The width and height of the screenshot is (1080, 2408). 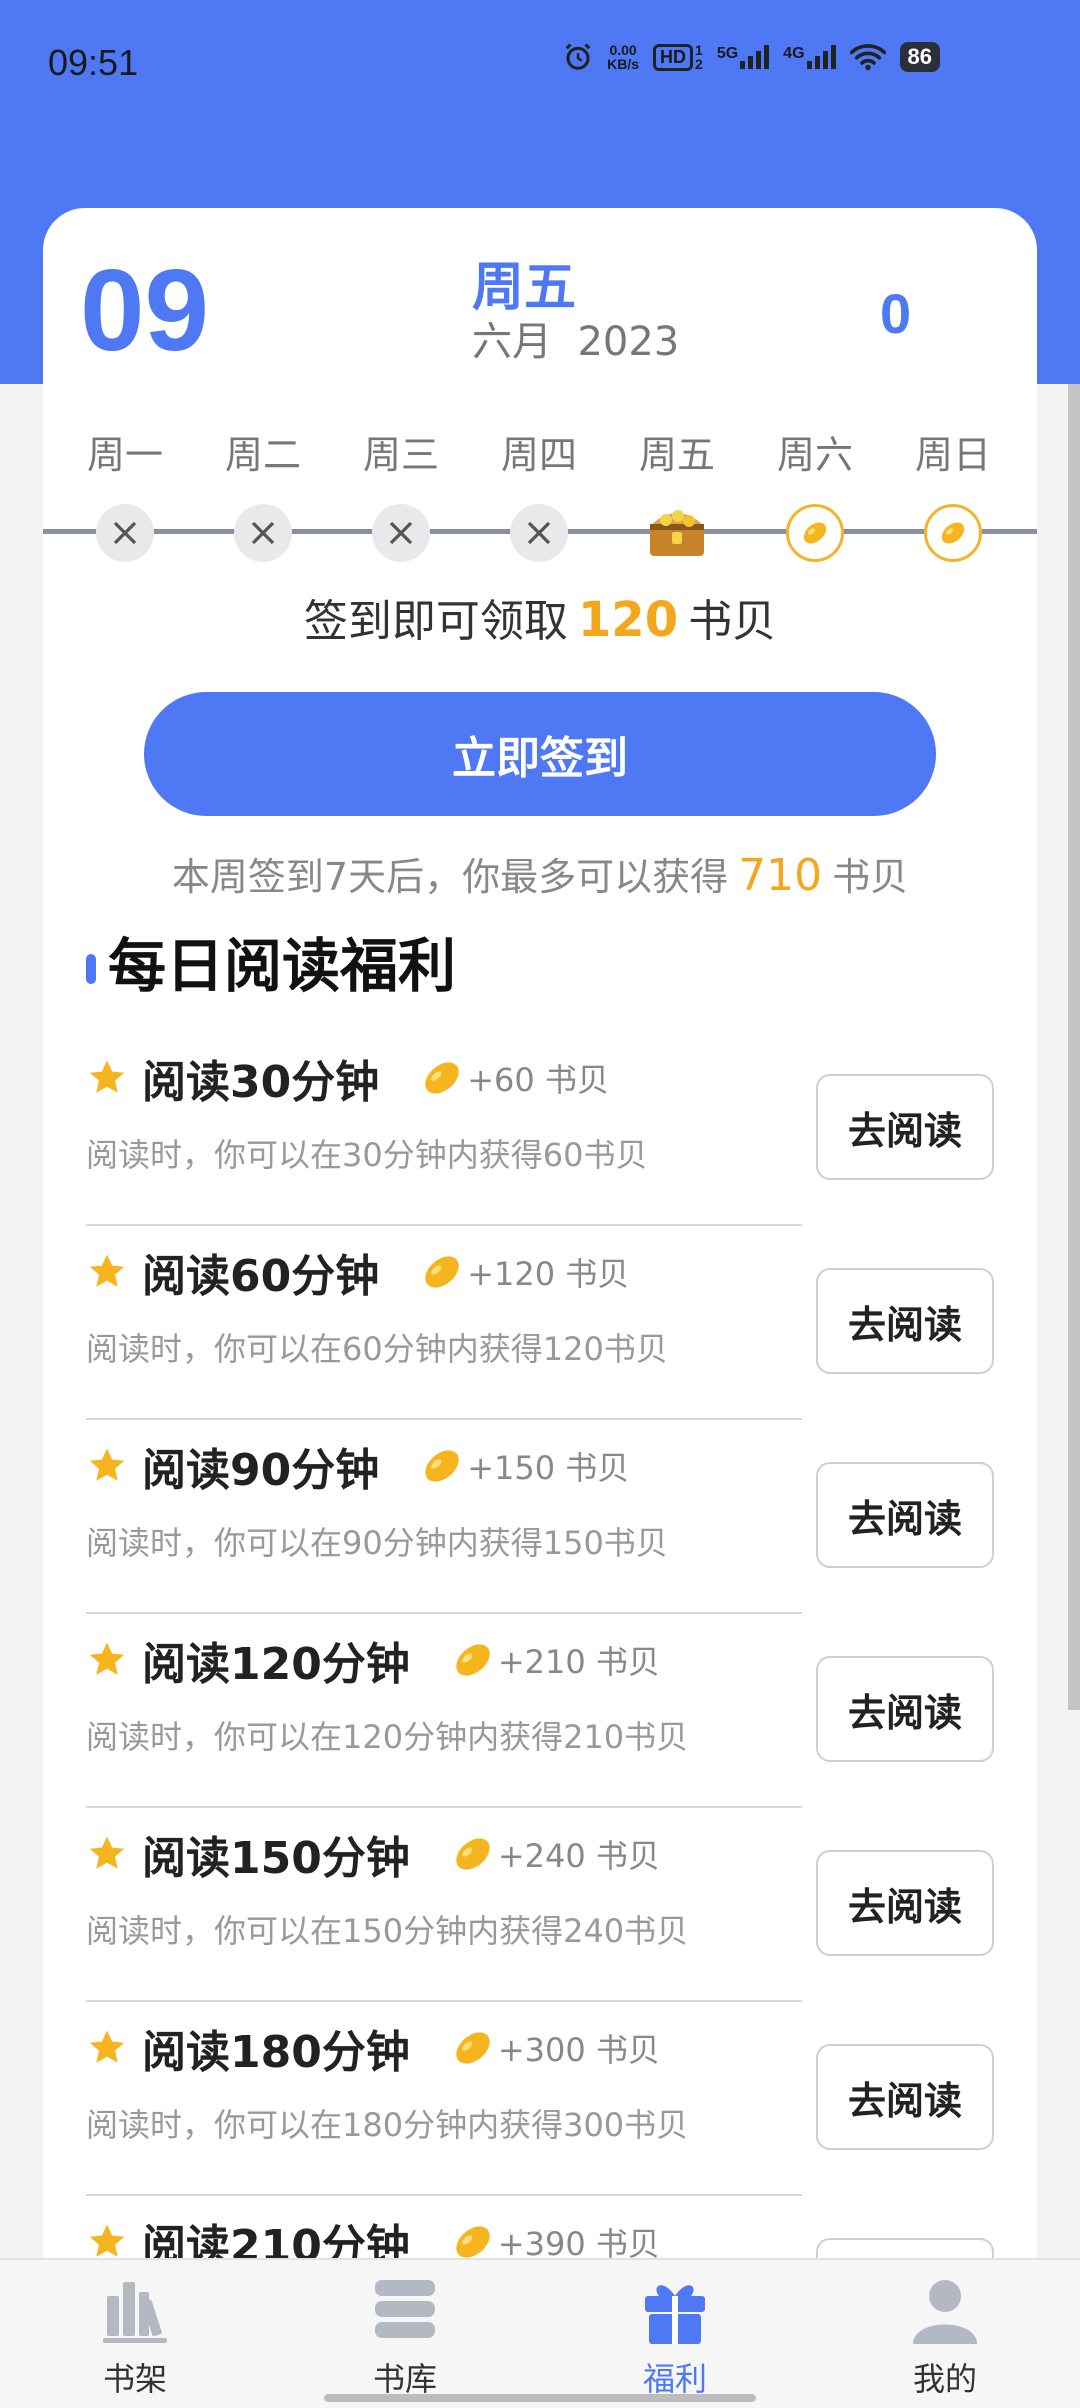 What do you see at coordinates (576, 342) in the screenshot?
I see `date-month-year: 六月 2023` at bounding box center [576, 342].